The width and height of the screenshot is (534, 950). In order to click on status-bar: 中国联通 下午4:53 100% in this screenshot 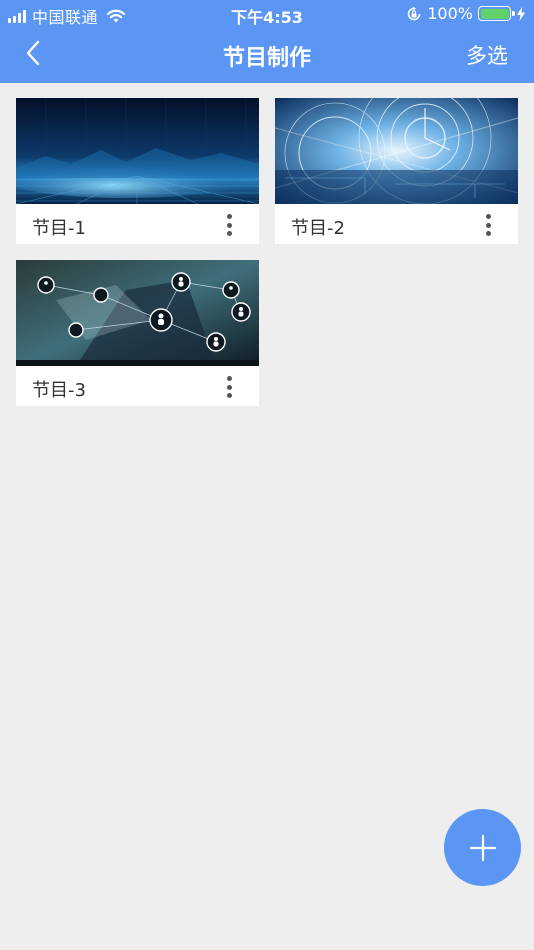, I will do `click(267, 14)`.